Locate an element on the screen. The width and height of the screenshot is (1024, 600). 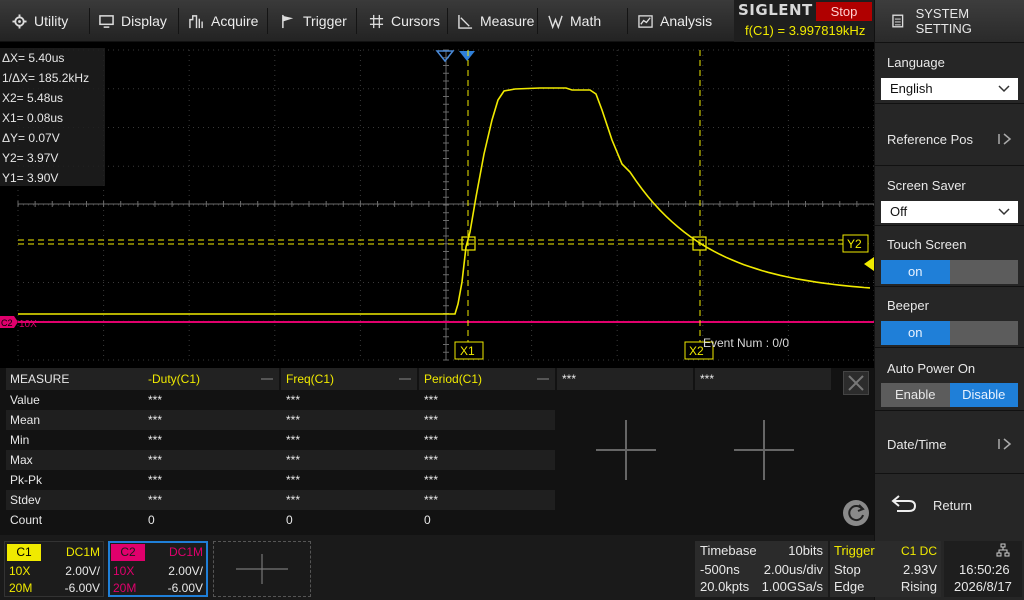
screen-saver-dropdown: Off is located at coordinates (949, 212).